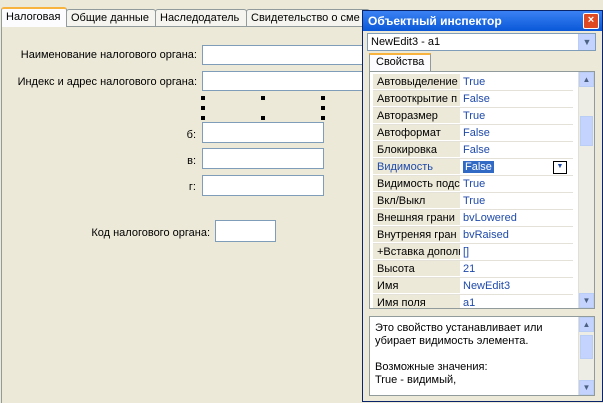 This screenshot has height=403, width=603. I want to click on property-name: Внутреняя гран, so click(416, 234).